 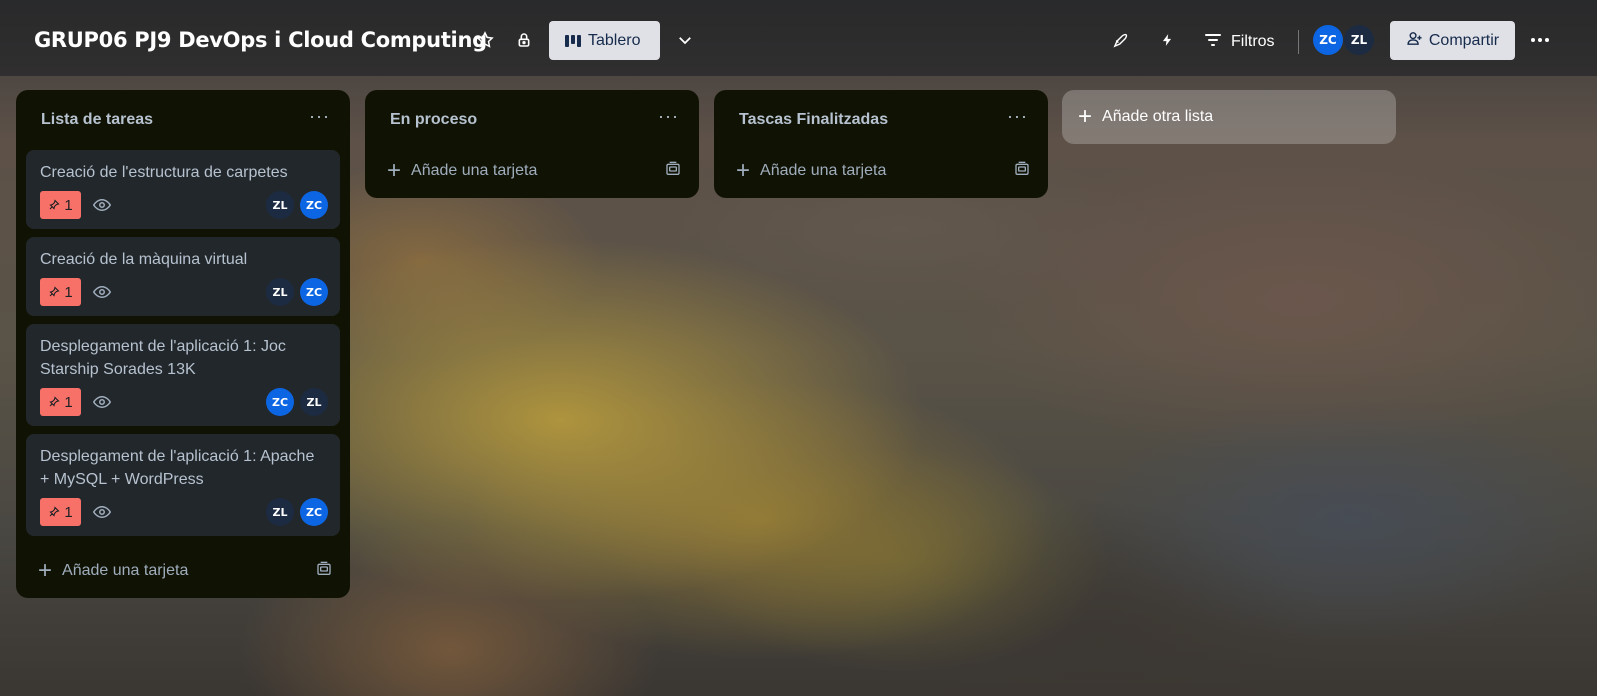 I want to click on filters-button: Filtros, so click(x=1240, y=42).